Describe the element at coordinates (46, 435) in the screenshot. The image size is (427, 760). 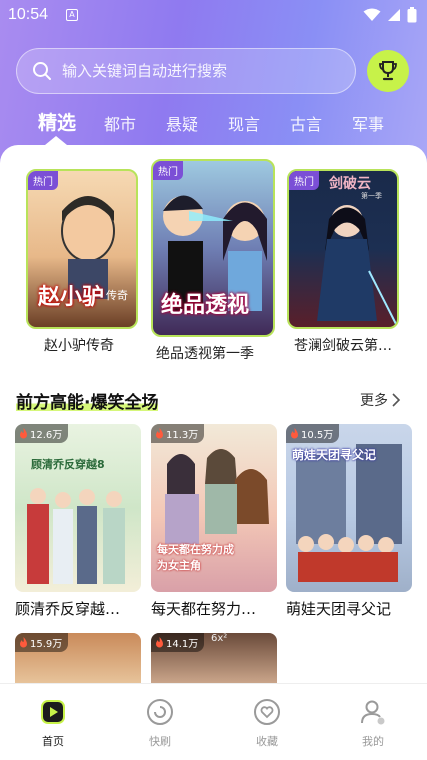
I see `heat-count: 12.6万` at that location.